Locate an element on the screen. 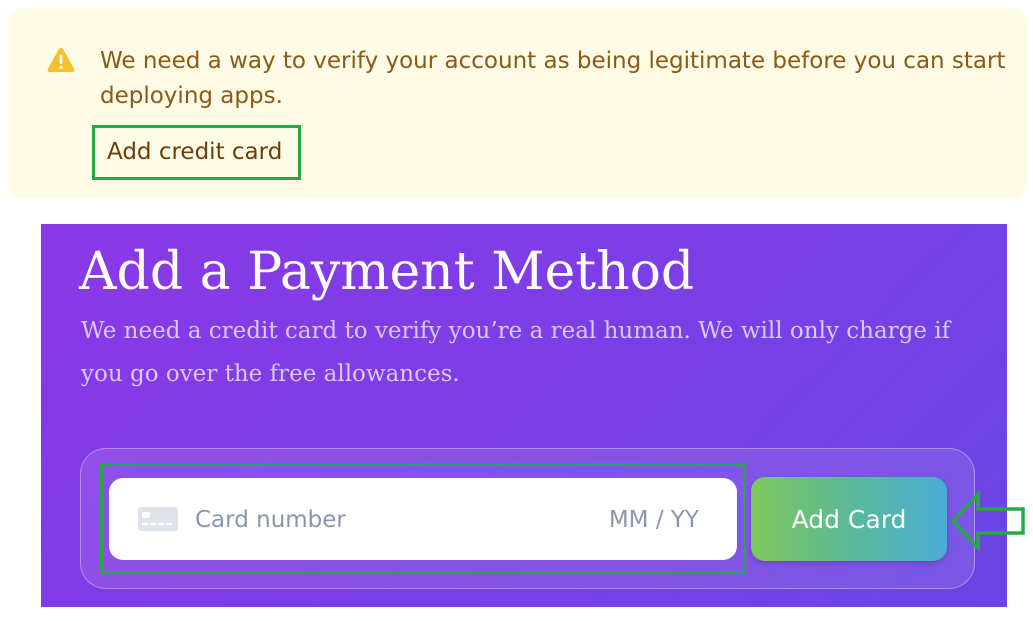 Image resolution: width=1033 pixels, height=621 pixels. card-input-field is located at coordinates (423, 519).